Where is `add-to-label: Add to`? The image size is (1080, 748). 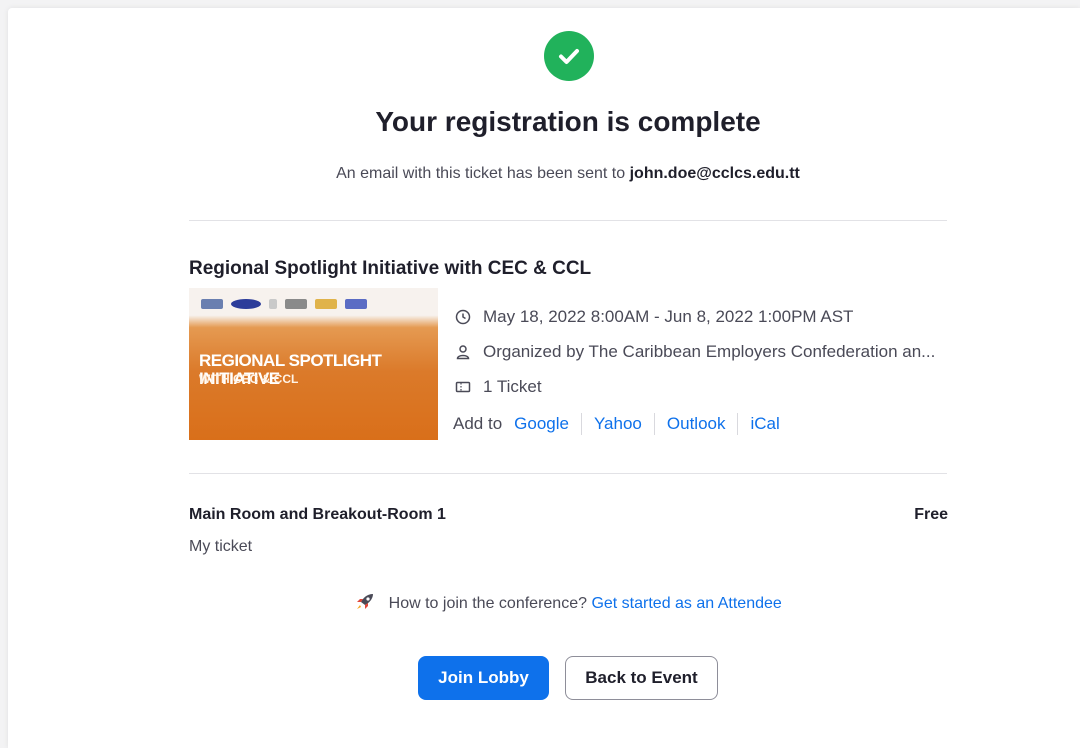 add-to-label: Add to is located at coordinates (478, 423).